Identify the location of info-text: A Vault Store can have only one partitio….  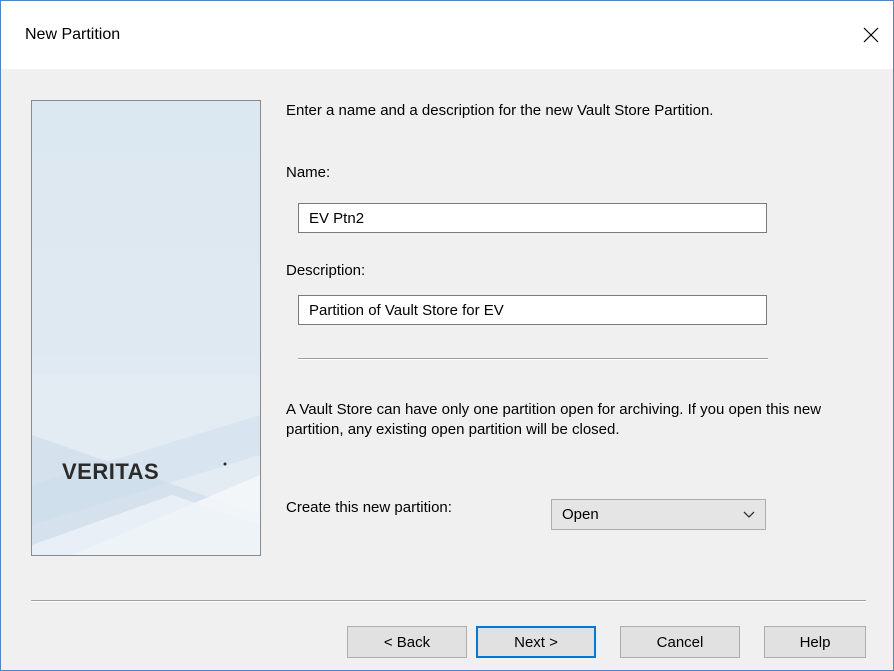
(554, 419).